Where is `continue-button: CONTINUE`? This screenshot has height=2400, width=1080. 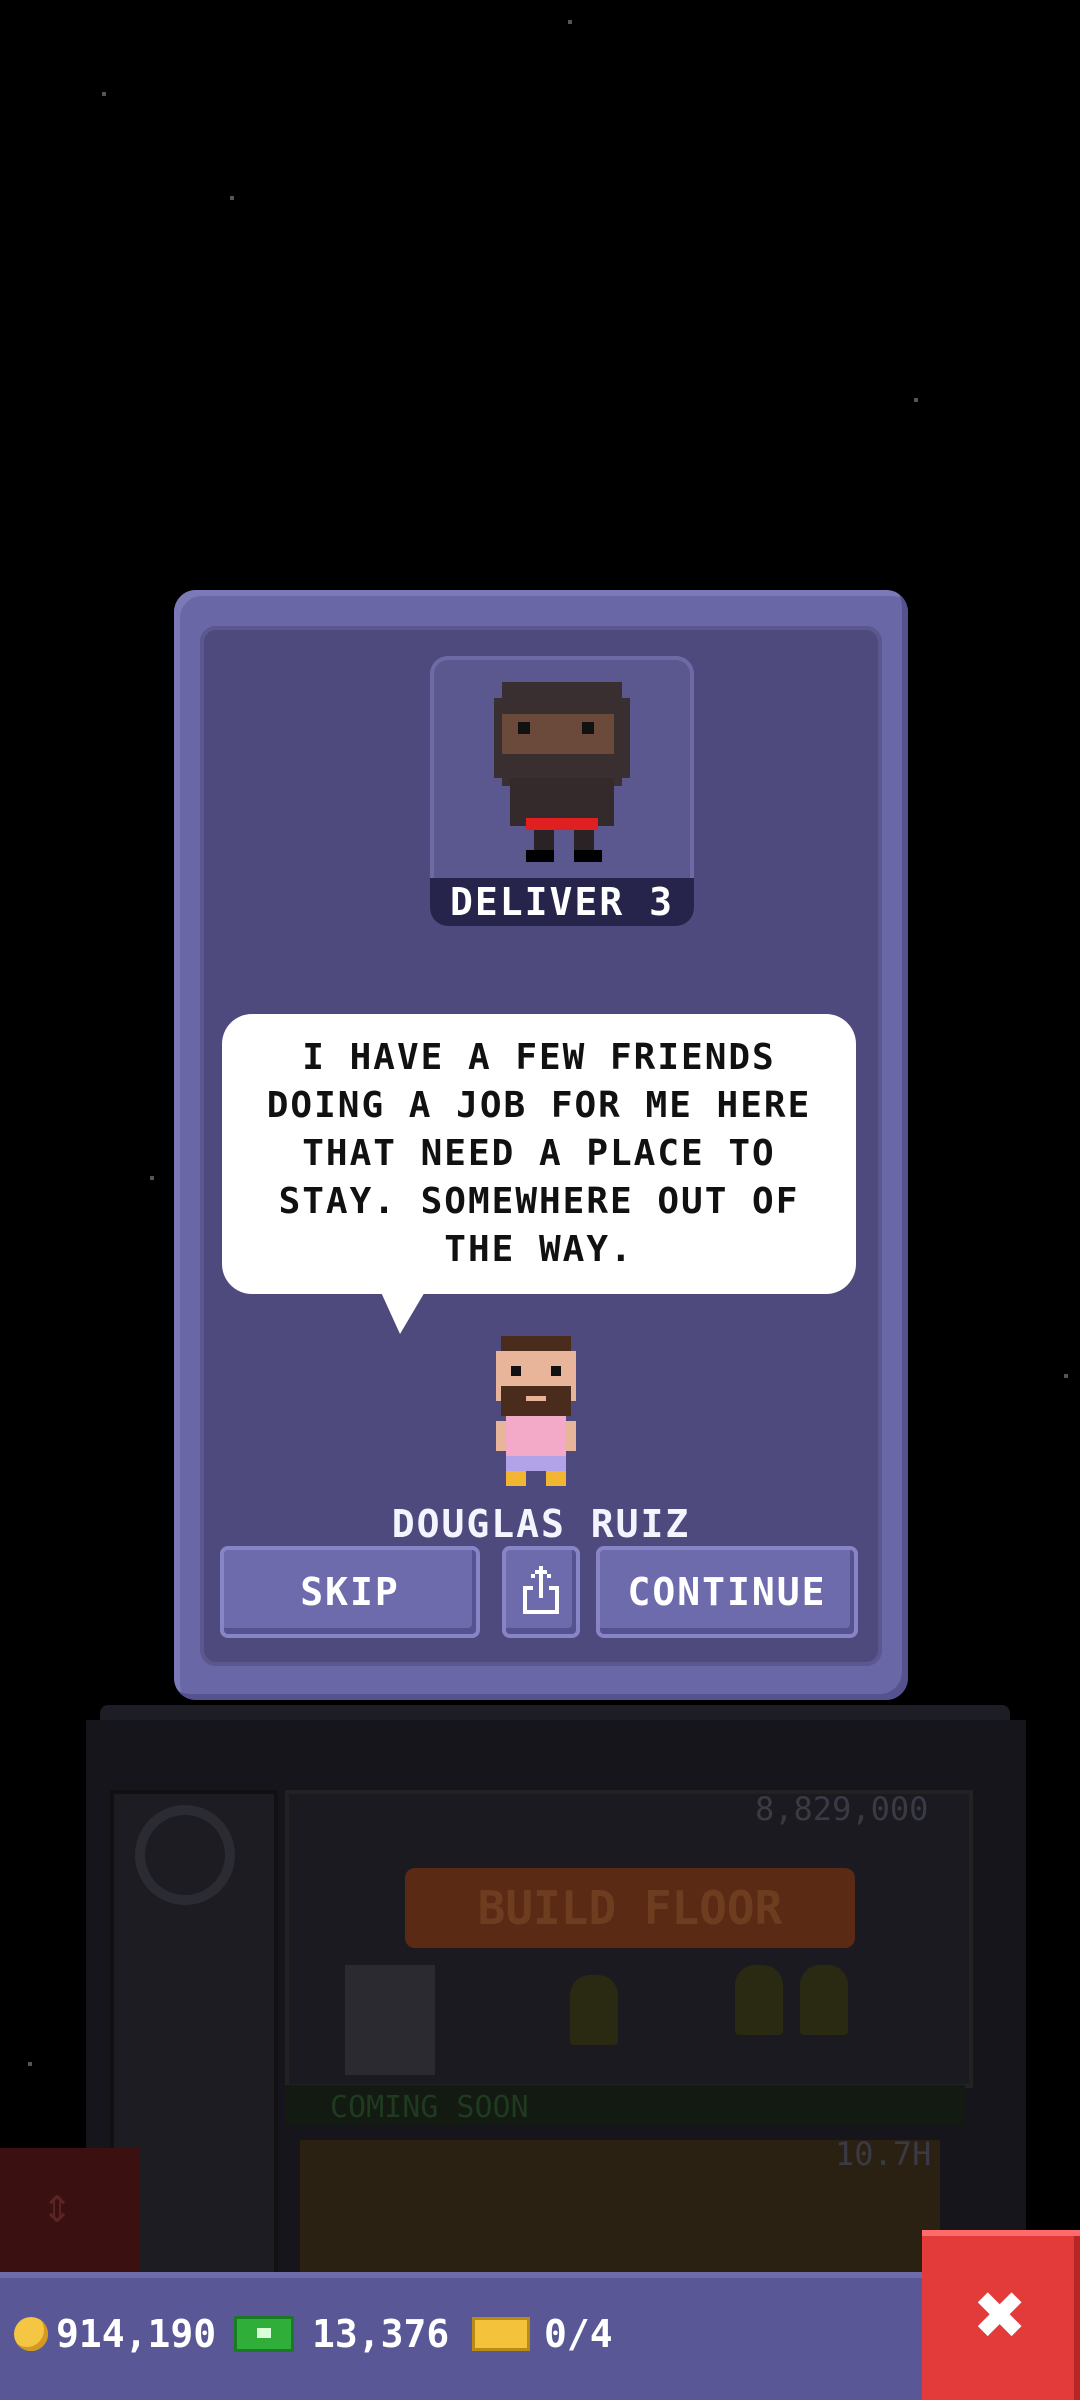 continue-button: CONTINUE is located at coordinates (727, 1592).